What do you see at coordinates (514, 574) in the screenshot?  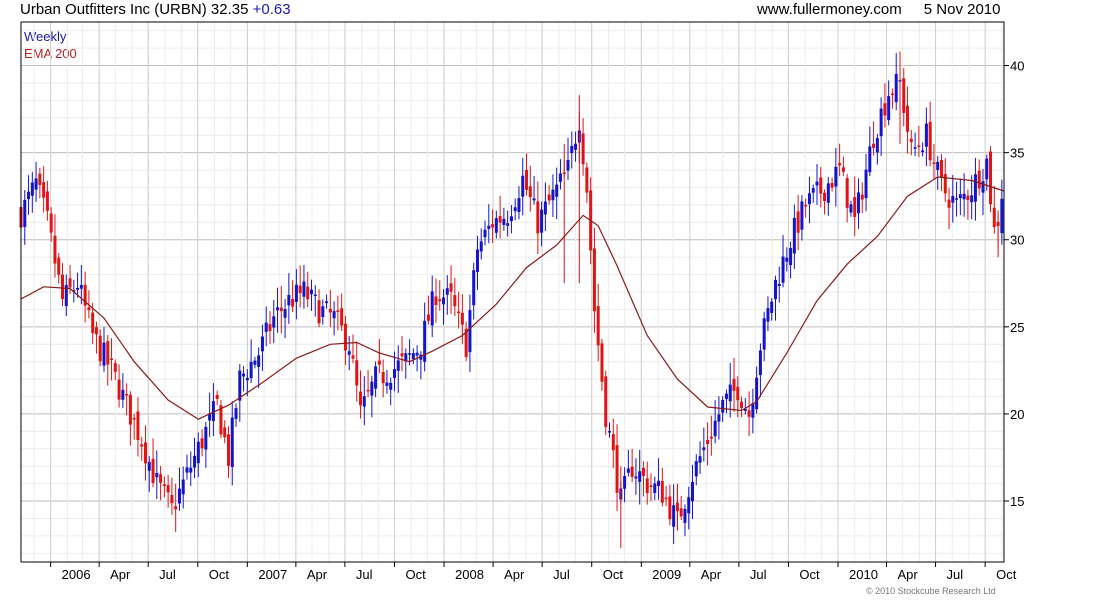 I see `x-tick-label: Apr` at bounding box center [514, 574].